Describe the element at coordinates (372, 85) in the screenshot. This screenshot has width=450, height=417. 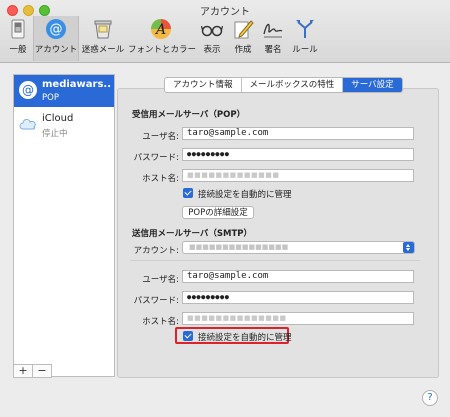
I see `tab-server-settings: サーバ設定` at that location.